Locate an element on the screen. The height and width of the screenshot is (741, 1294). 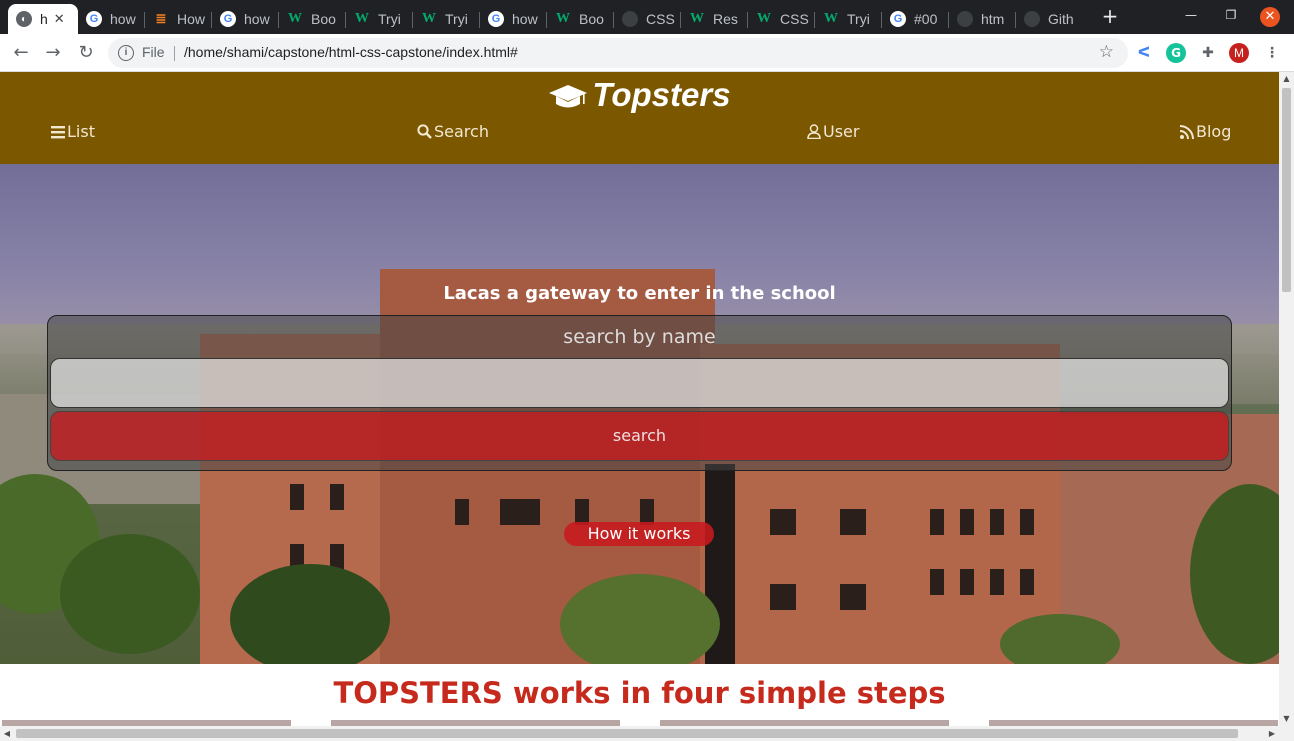
user-icon is located at coordinates (814, 131).